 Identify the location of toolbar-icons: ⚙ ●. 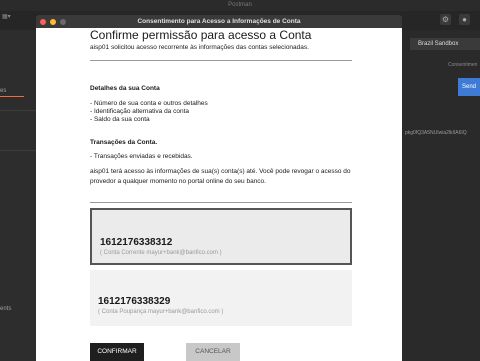
(455, 19).